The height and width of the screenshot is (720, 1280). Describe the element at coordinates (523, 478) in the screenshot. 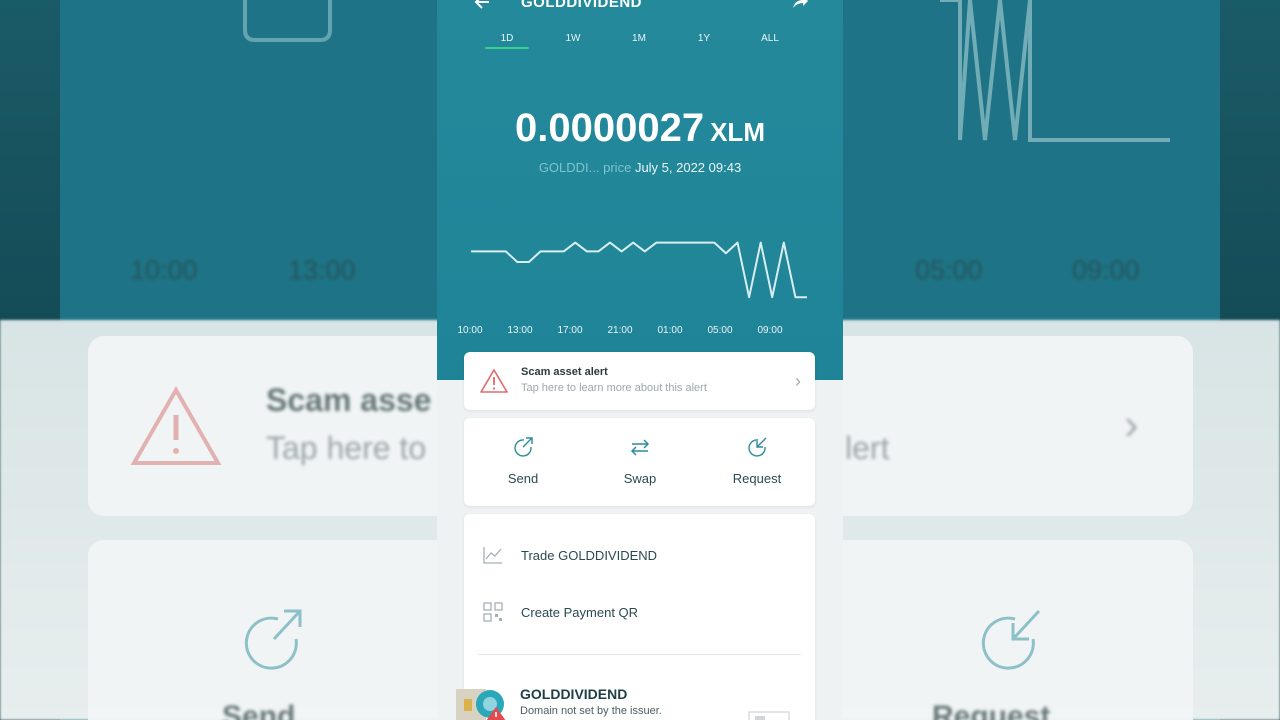

I see `send-label: Send` at that location.